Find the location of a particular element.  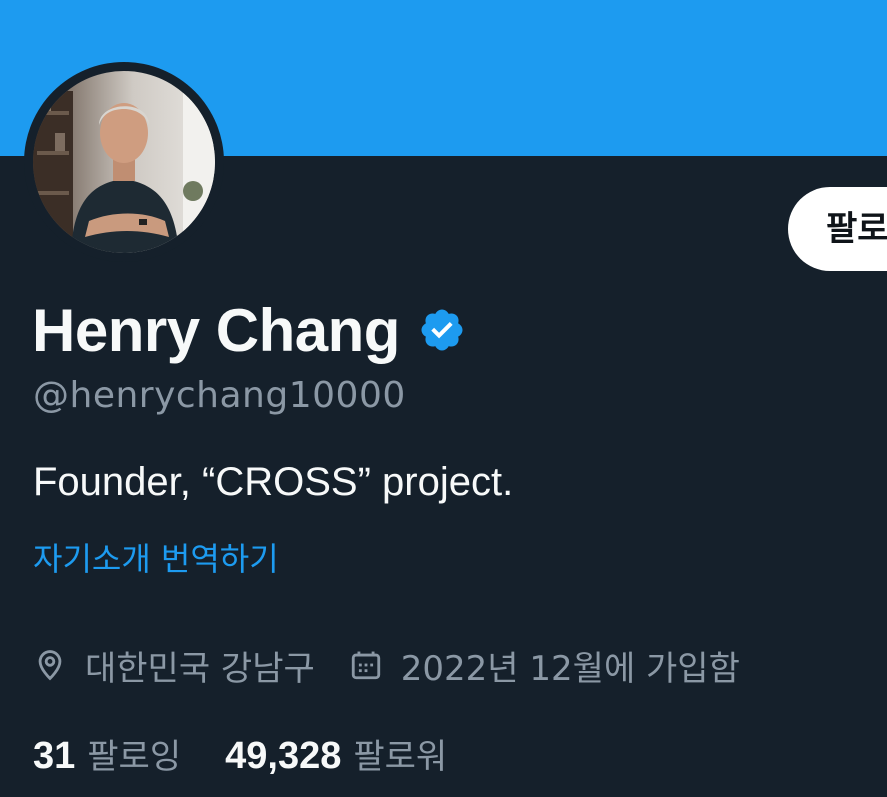

joined-item: 2022년 12월에 가입함 is located at coordinates (544, 665).